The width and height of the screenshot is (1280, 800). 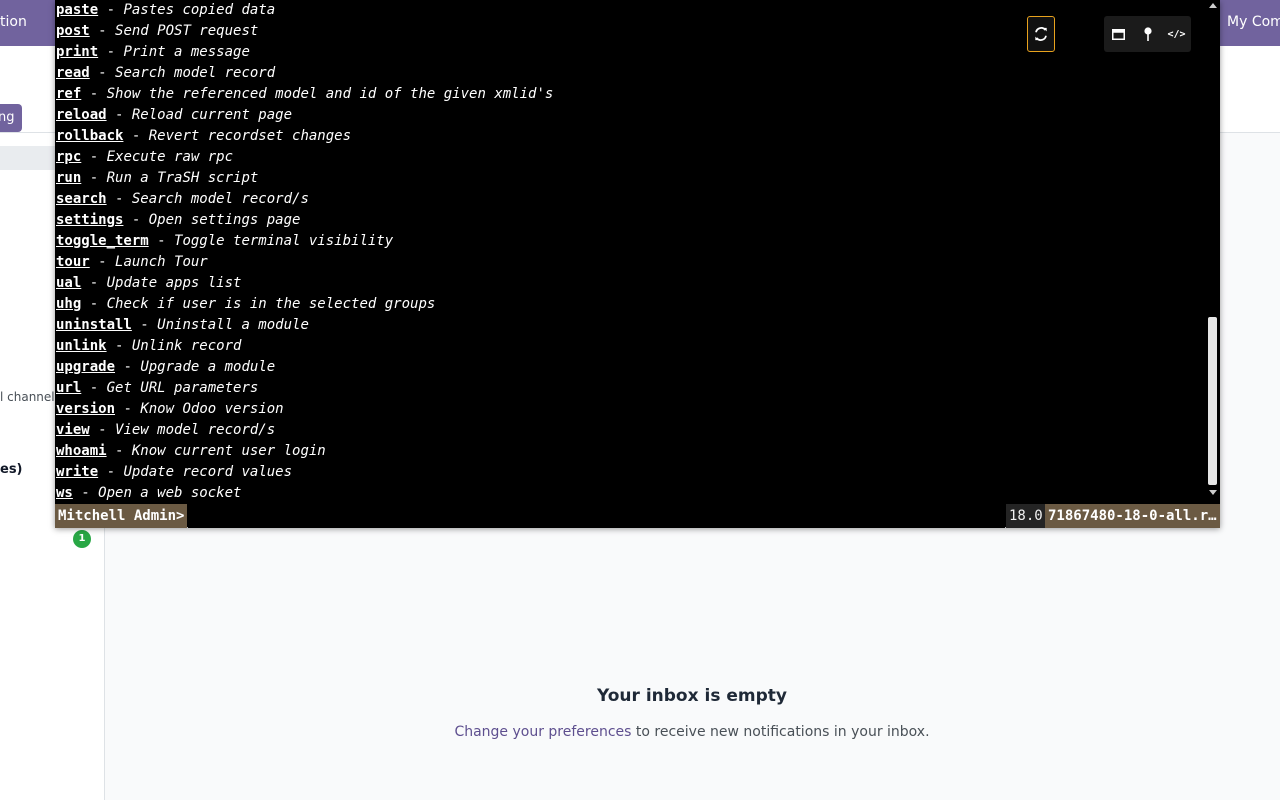 I want to click on code-button: </>, so click(x=1177, y=34).